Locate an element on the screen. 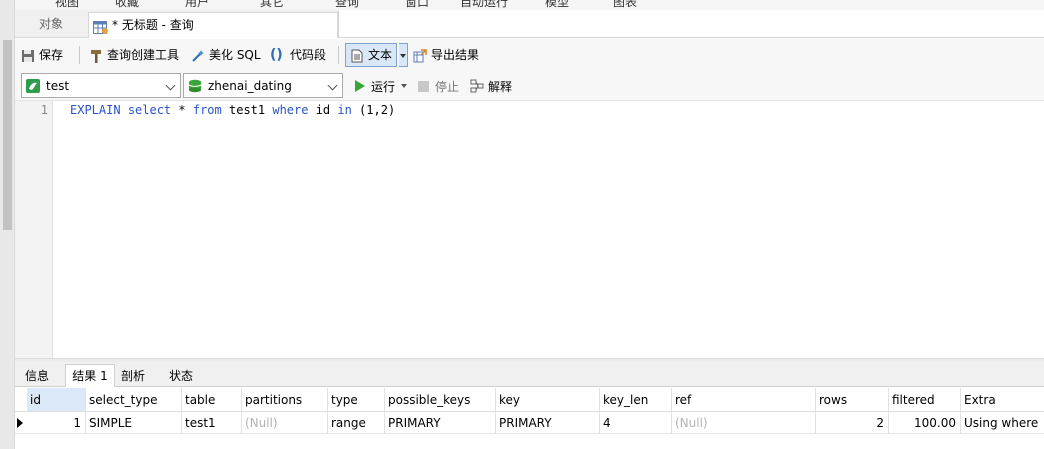  keyword-from: from is located at coordinates (207, 110).